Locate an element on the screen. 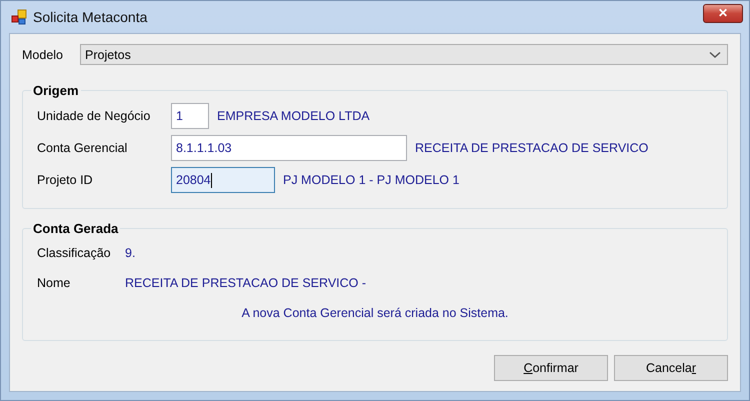 The width and height of the screenshot is (750, 401). field-value: 9. is located at coordinates (130, 253).